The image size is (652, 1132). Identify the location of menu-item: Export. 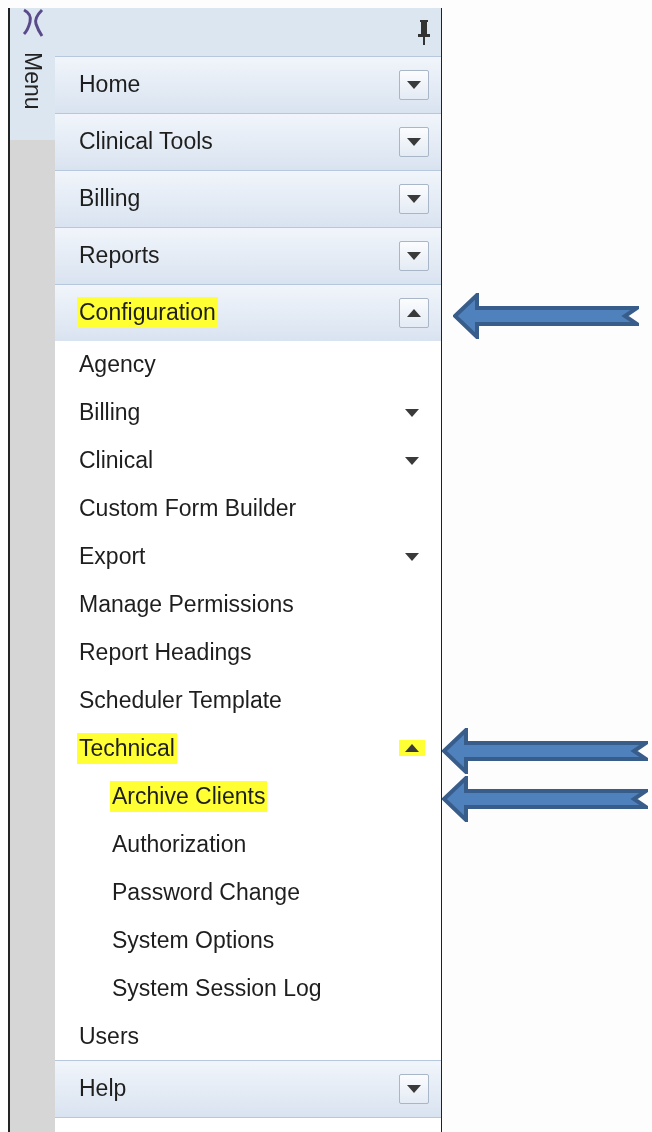
(112, 556).